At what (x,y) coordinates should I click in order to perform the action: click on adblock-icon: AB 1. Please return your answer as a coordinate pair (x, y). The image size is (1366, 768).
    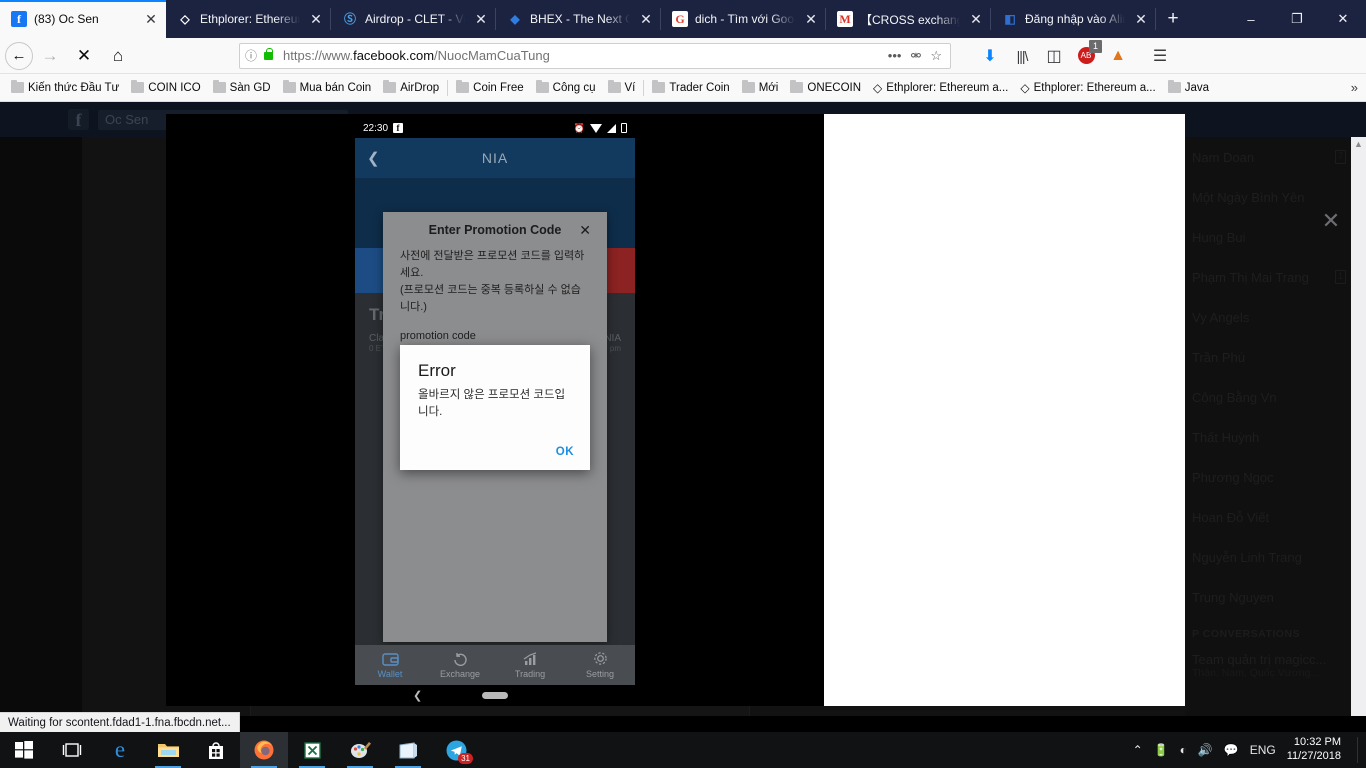
    Looking at the image, I should click on (1086, 55).